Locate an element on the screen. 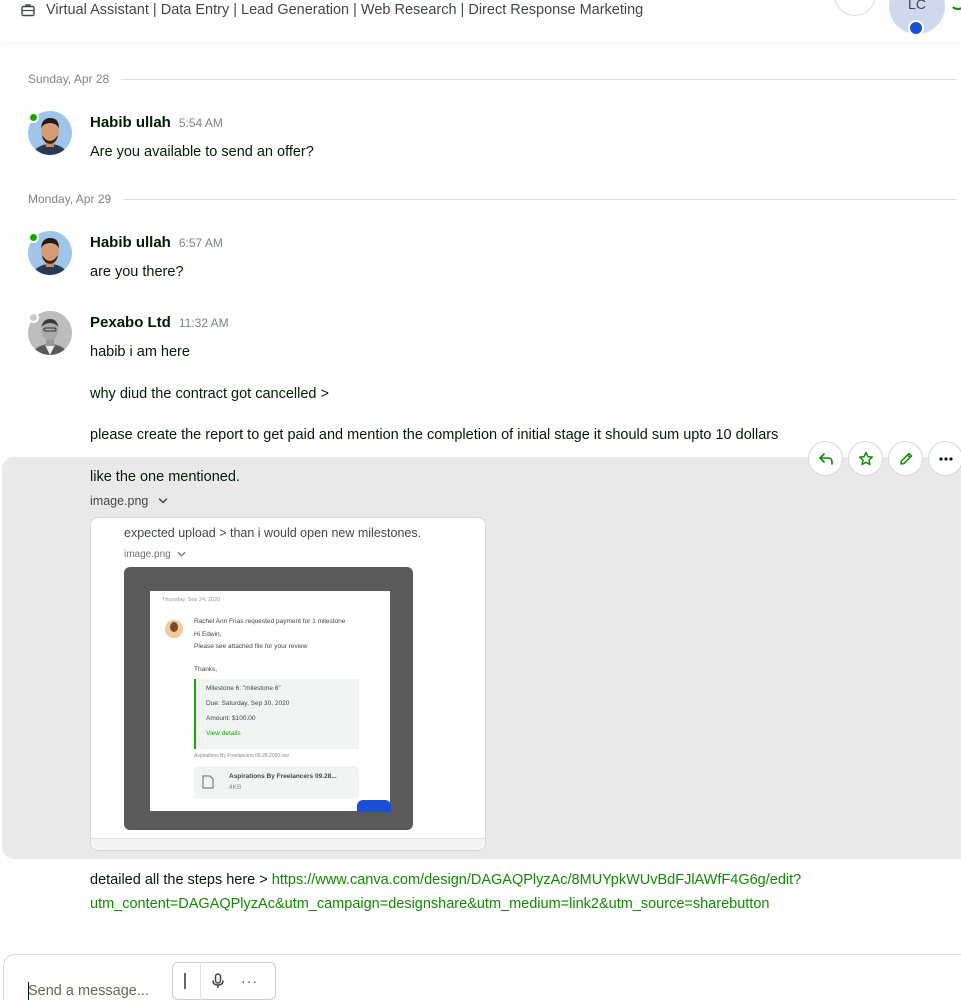 Image resolution: width=961 pixels, height=1000 pixels. more-button is located at coordinates (944, 458).